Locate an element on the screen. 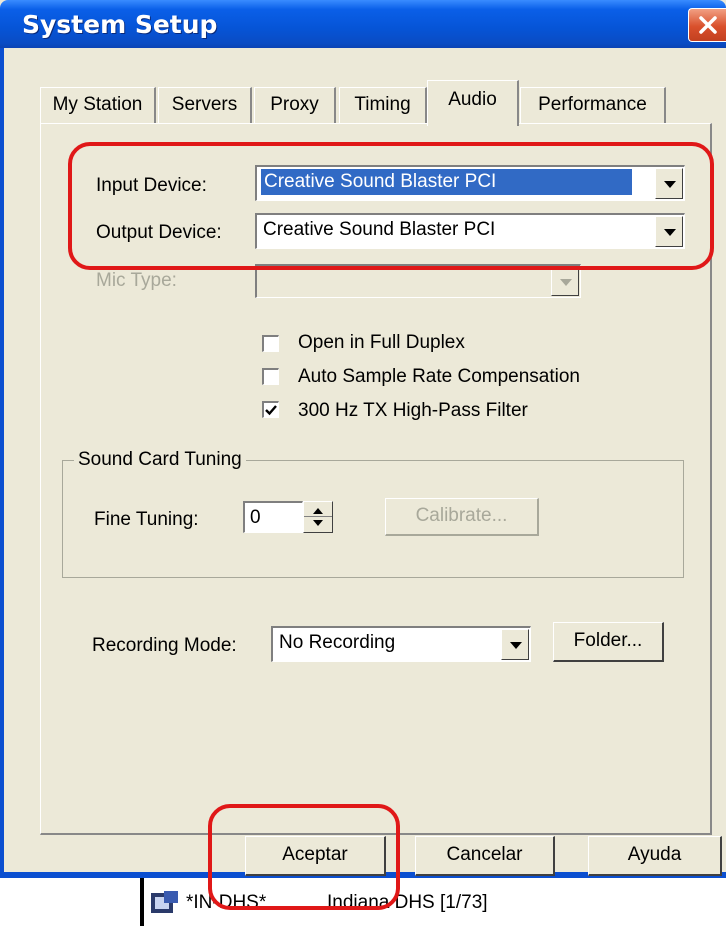  tab-audio: Audio is located at coordinates (473, 103).